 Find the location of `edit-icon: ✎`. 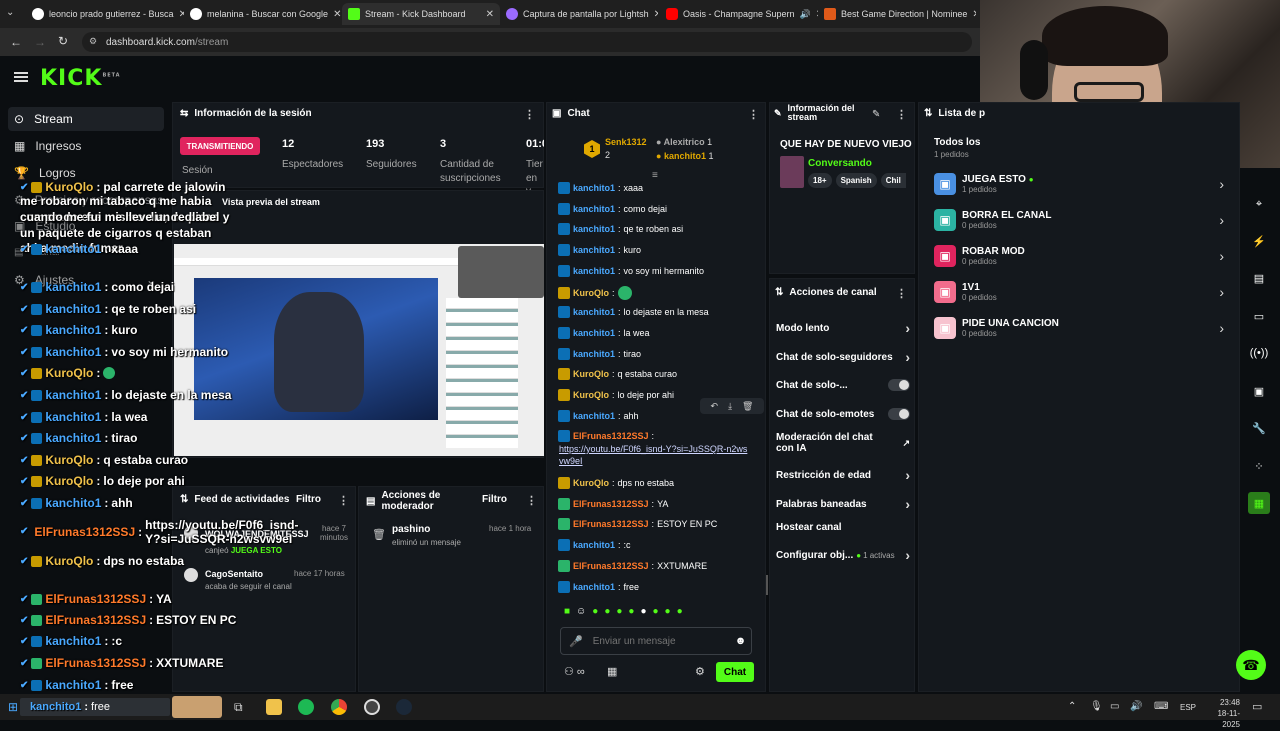

edit-icon: ✎ is located at coordinates (876, 114).